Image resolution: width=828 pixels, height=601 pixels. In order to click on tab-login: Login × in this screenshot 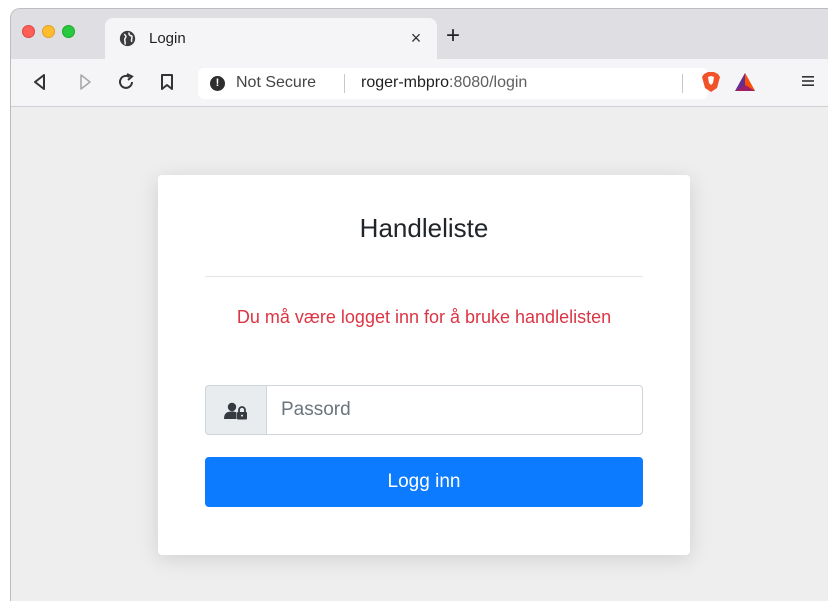, I will do `click(271, 38)`.